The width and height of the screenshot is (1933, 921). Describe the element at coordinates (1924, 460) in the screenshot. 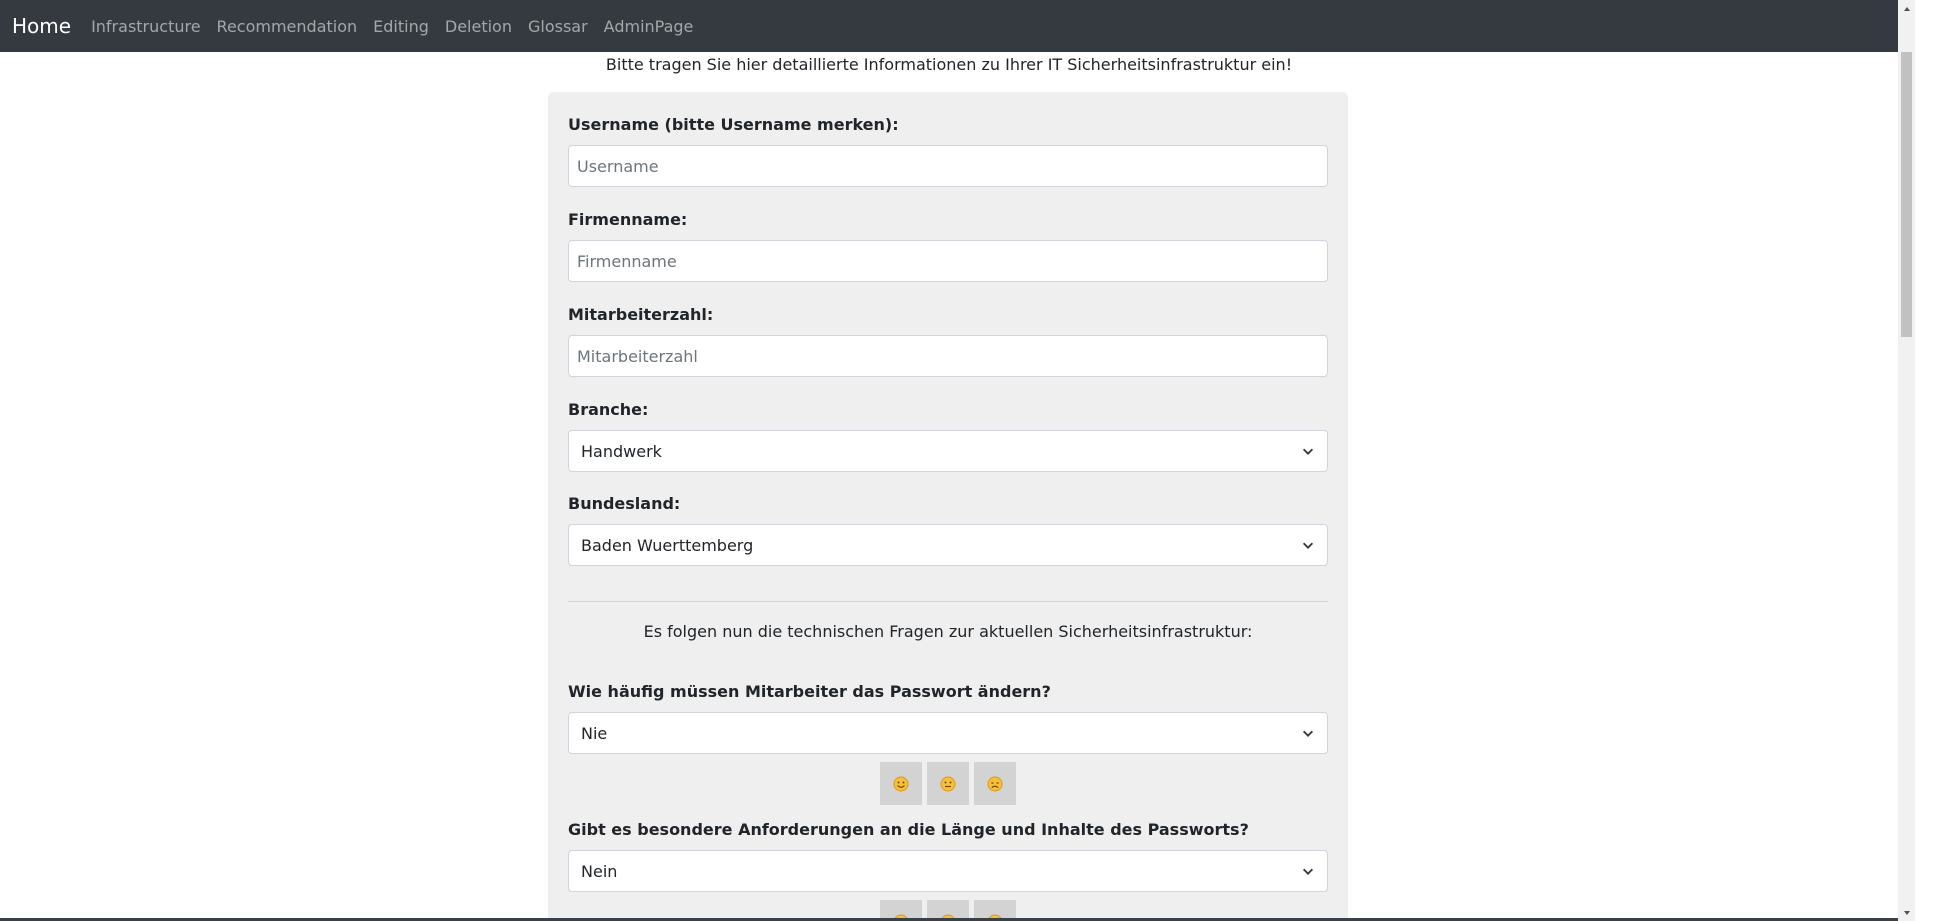

I see `browser-side-panel` at that location.